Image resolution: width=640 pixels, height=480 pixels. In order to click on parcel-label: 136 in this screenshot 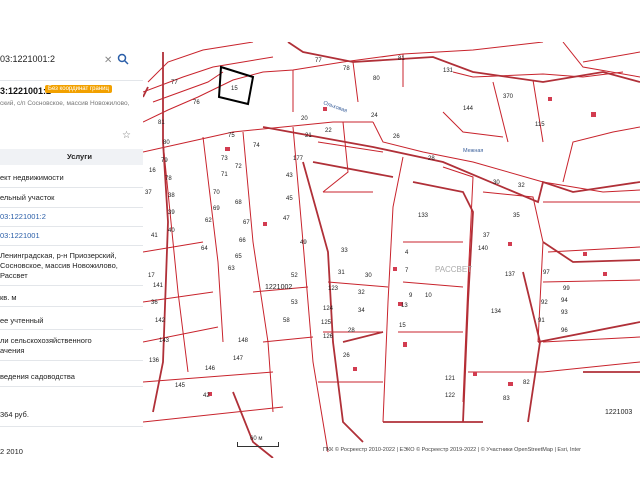, I will do `click(154, 361)`.